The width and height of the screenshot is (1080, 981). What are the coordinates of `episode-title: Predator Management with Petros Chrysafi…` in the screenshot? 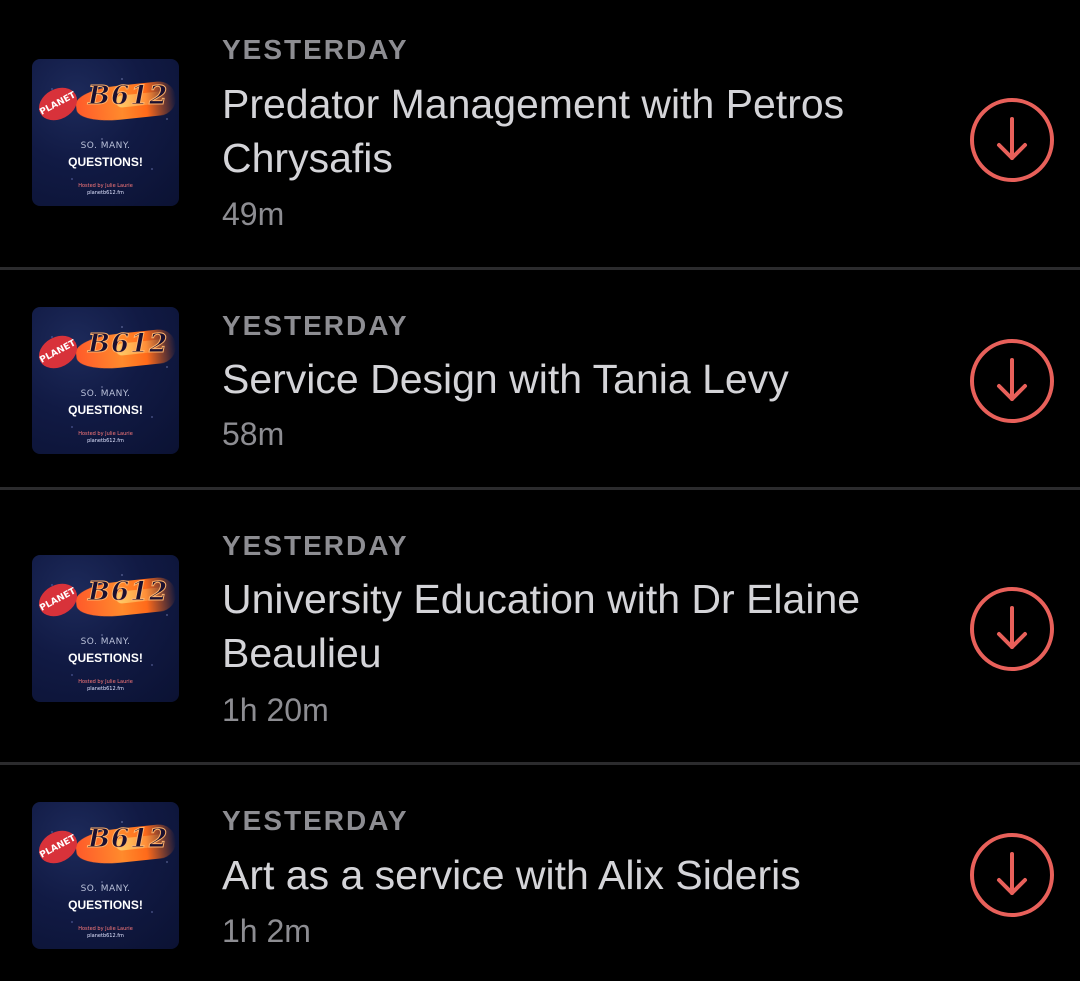 It's located at (582, 131).